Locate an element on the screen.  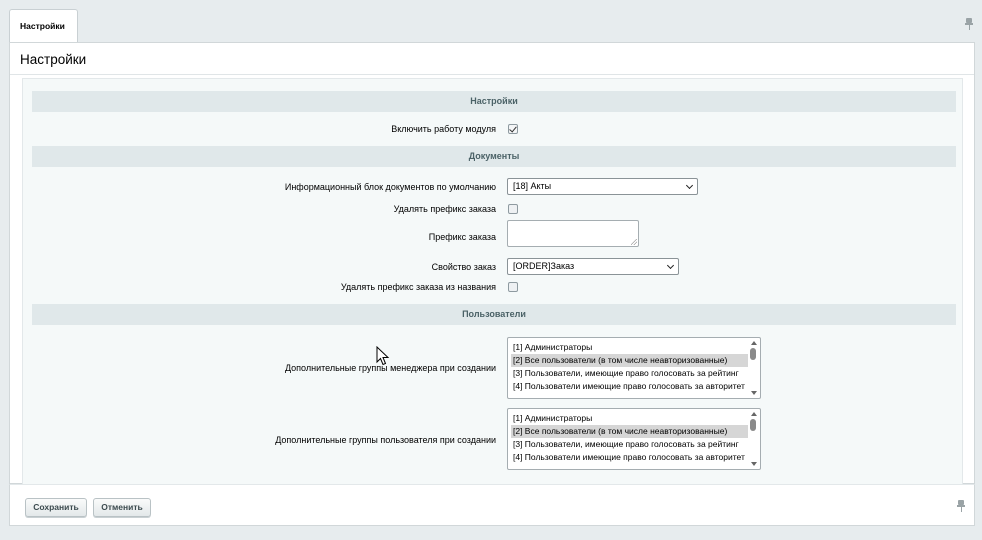
title-divider is located at coordinates (492, 74).